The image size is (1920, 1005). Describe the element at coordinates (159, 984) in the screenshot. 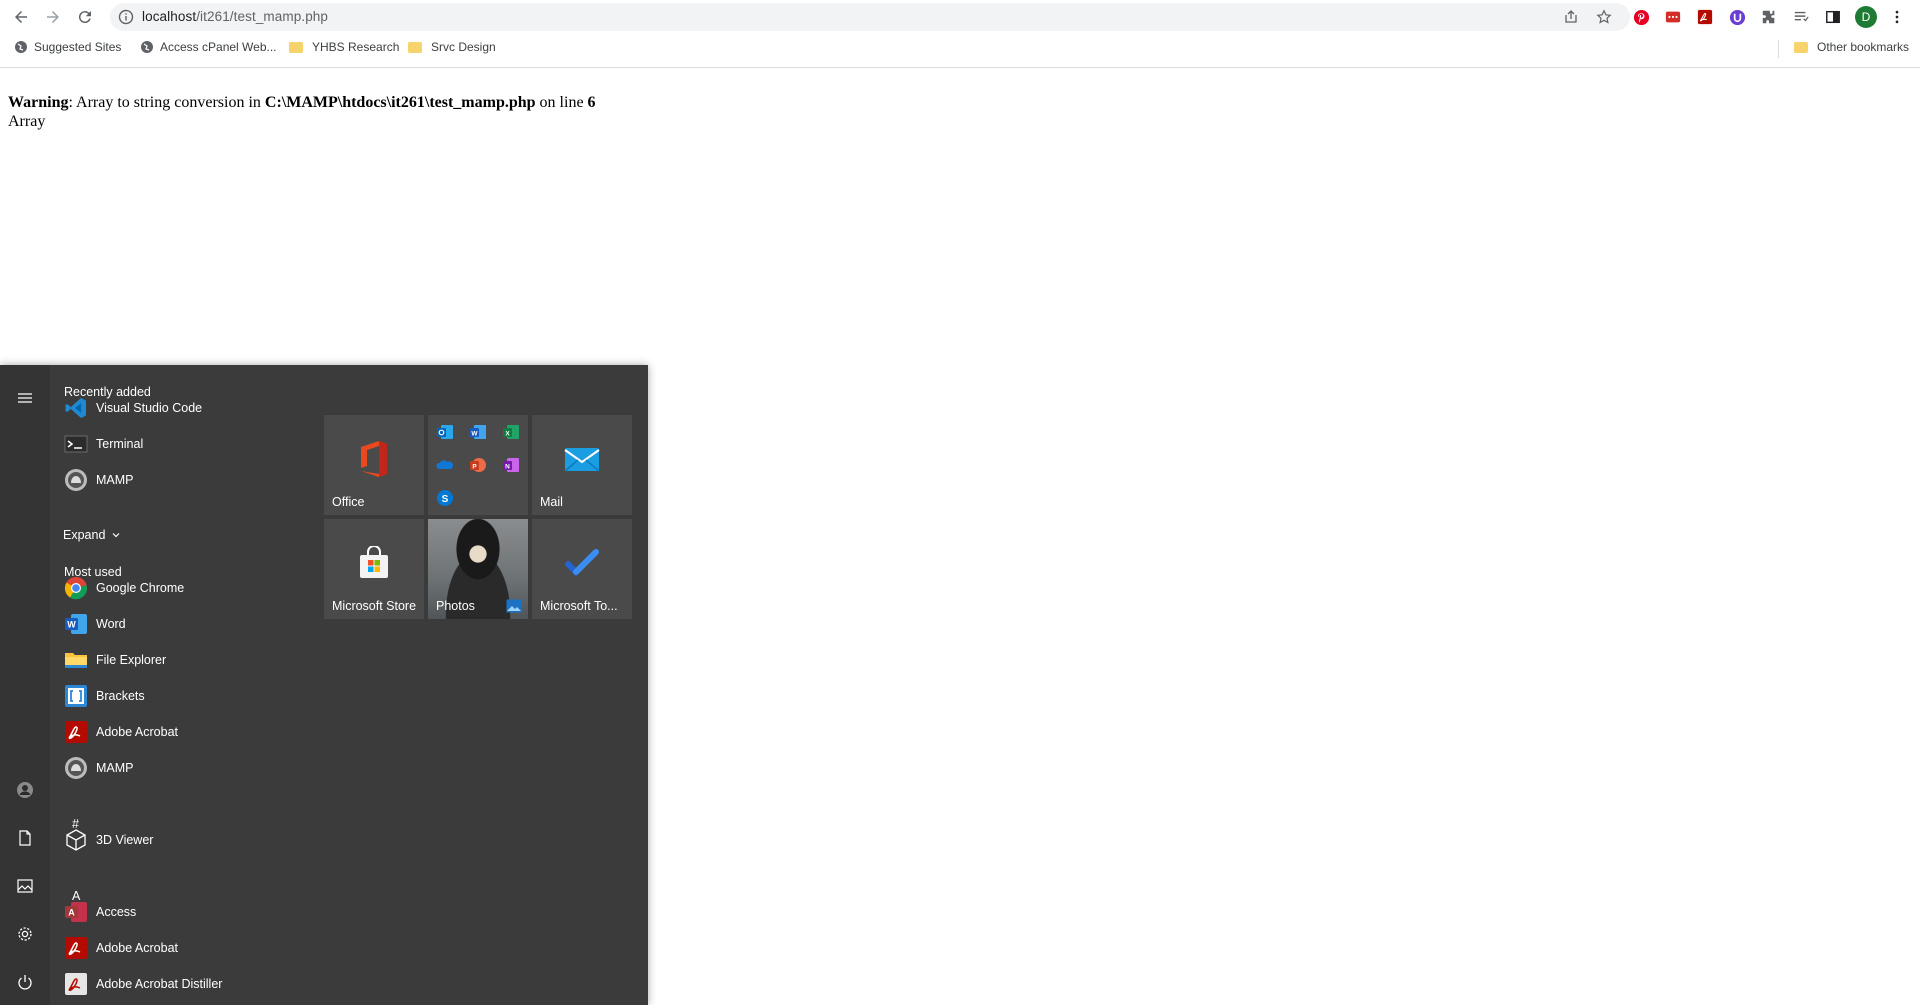

I see `app-label: Adobe Acrobat Distiller` at that location.